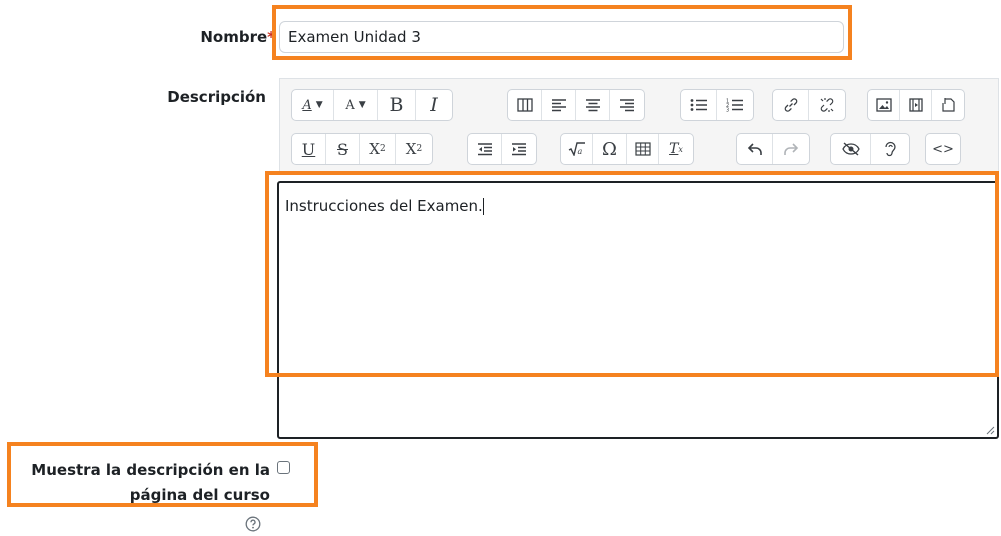 This screenshot has width=1001, height=536. I want to click on align-right-icon, so click(627, 105).